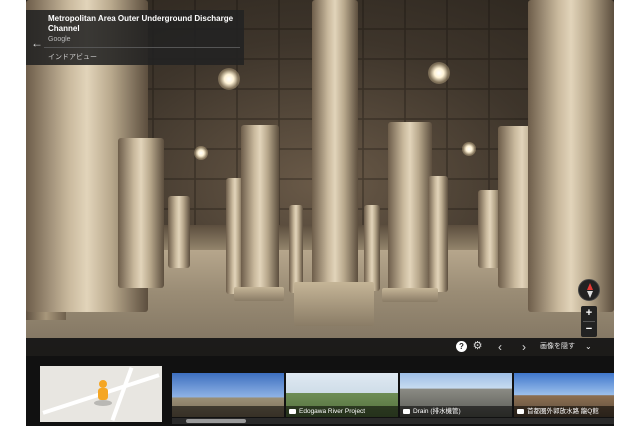 The image size is (640, 426). I want to click on help-icon: ?, so click(461, 346).